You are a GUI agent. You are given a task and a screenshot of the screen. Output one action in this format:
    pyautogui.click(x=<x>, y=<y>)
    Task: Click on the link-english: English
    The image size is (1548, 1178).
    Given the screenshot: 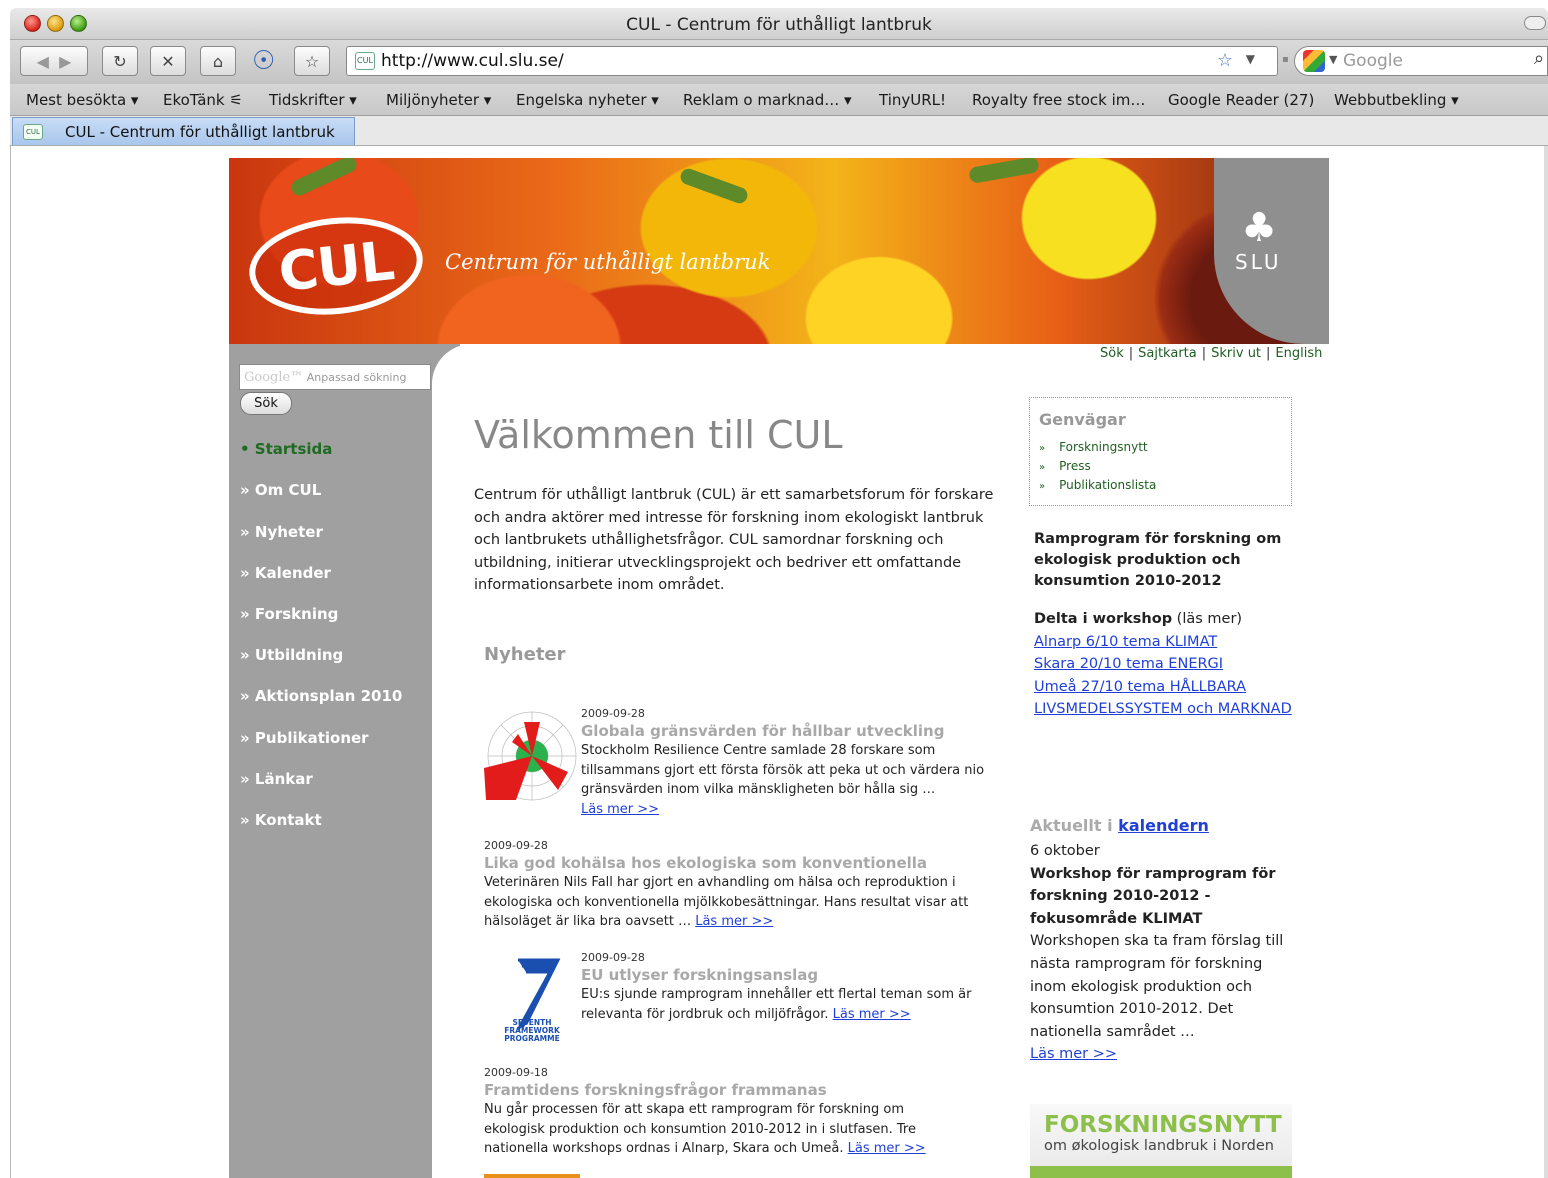 What is the action you would take?
    pyautogui.click(x=1298, y=353)
    